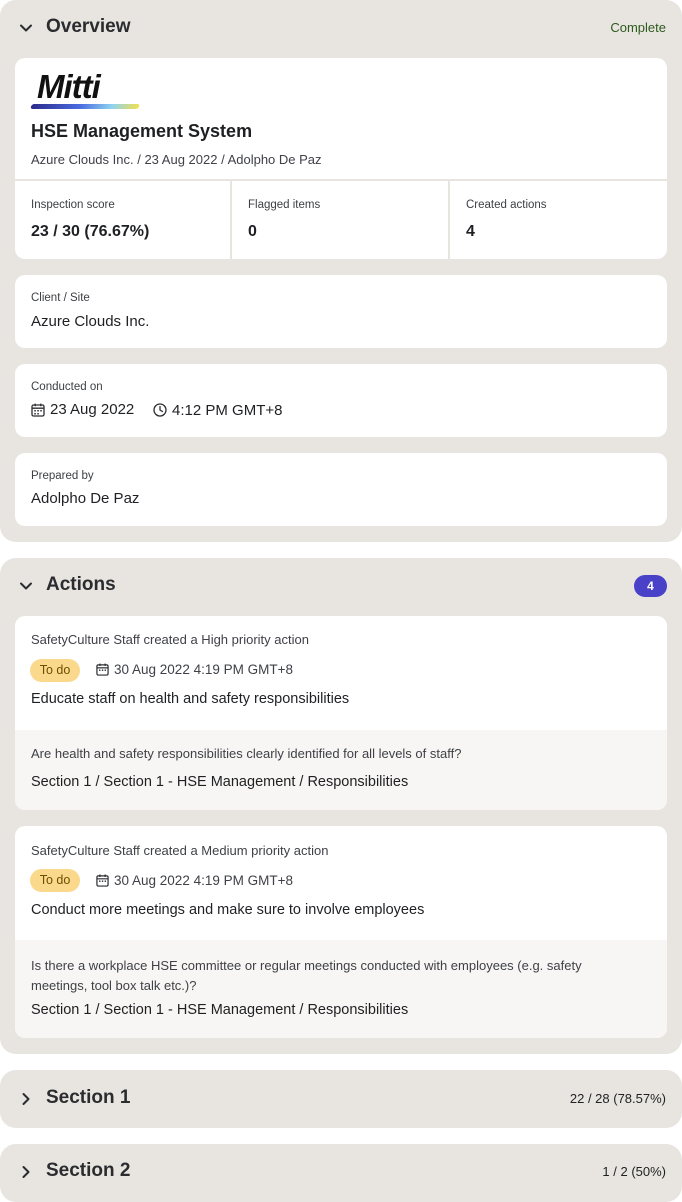 The width and height of the screenshot is (682, 1202). I want to click on stat-value: 4, so click(470, 231).